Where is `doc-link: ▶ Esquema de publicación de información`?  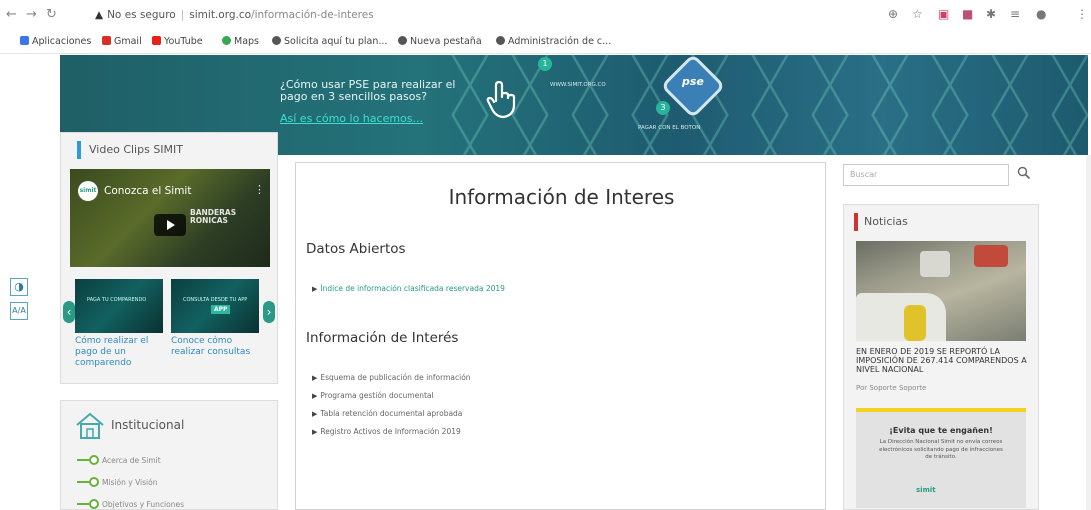
doc-link: ▶ Esquema de publicación de información is located at coordinates (391, 377).